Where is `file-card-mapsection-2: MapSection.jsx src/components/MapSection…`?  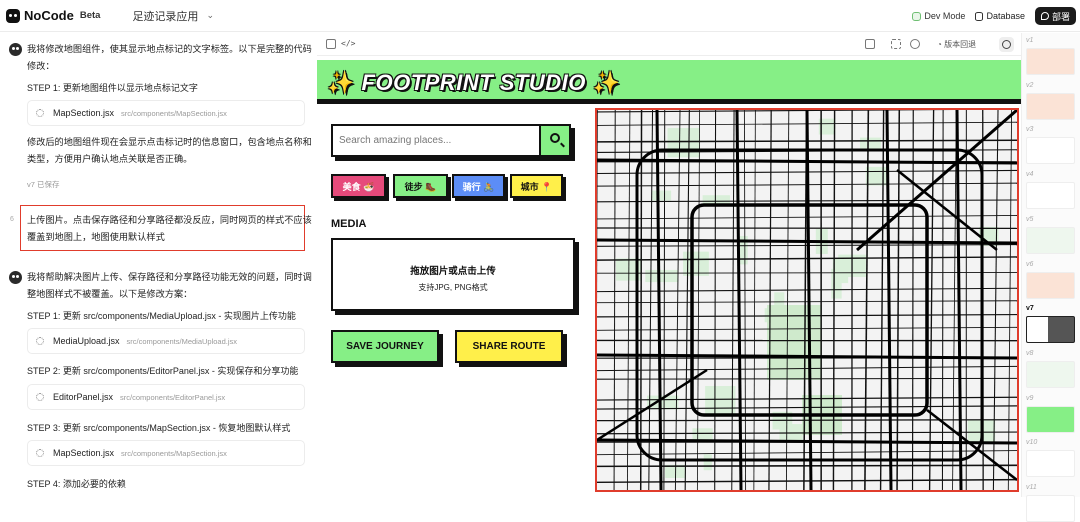 file-card-mapsection-2: MapSection.jsx src/components/MapSection… is located at coordinates (166, 453).